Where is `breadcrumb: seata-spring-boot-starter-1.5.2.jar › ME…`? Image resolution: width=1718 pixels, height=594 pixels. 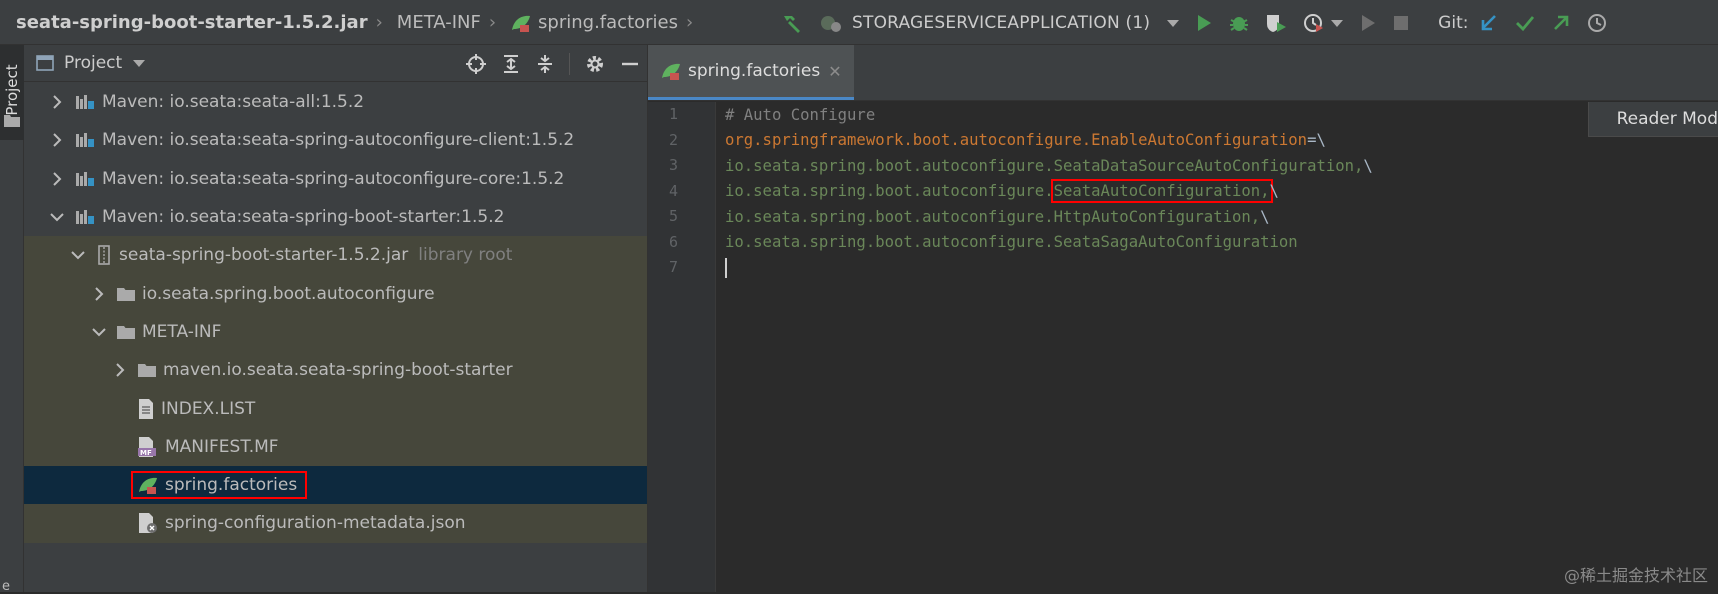
breadcrumb: seata-spring-boot-starter-1.5.2.jar › ME… is located at coordinates (361, 22).